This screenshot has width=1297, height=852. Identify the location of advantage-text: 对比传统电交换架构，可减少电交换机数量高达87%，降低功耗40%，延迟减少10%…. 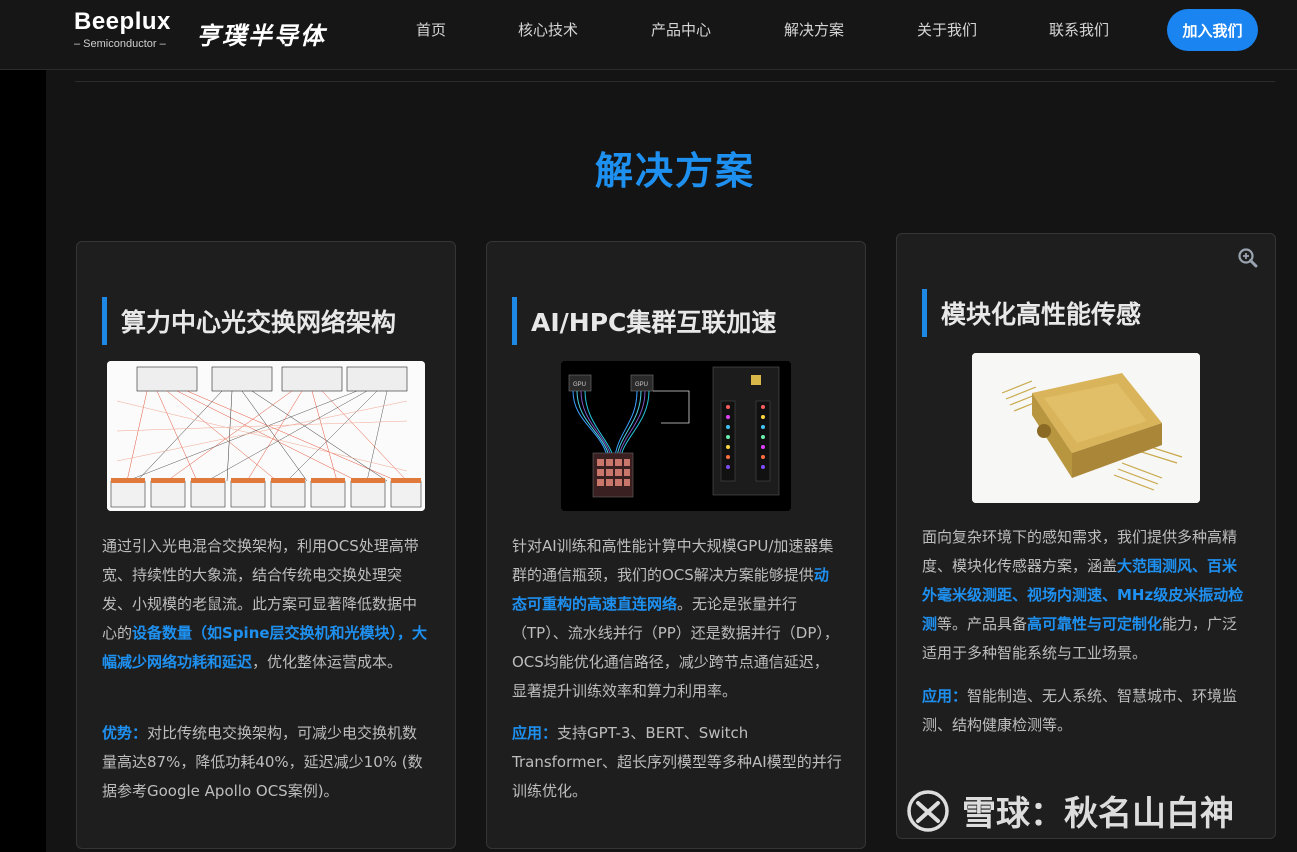
(262, 762).